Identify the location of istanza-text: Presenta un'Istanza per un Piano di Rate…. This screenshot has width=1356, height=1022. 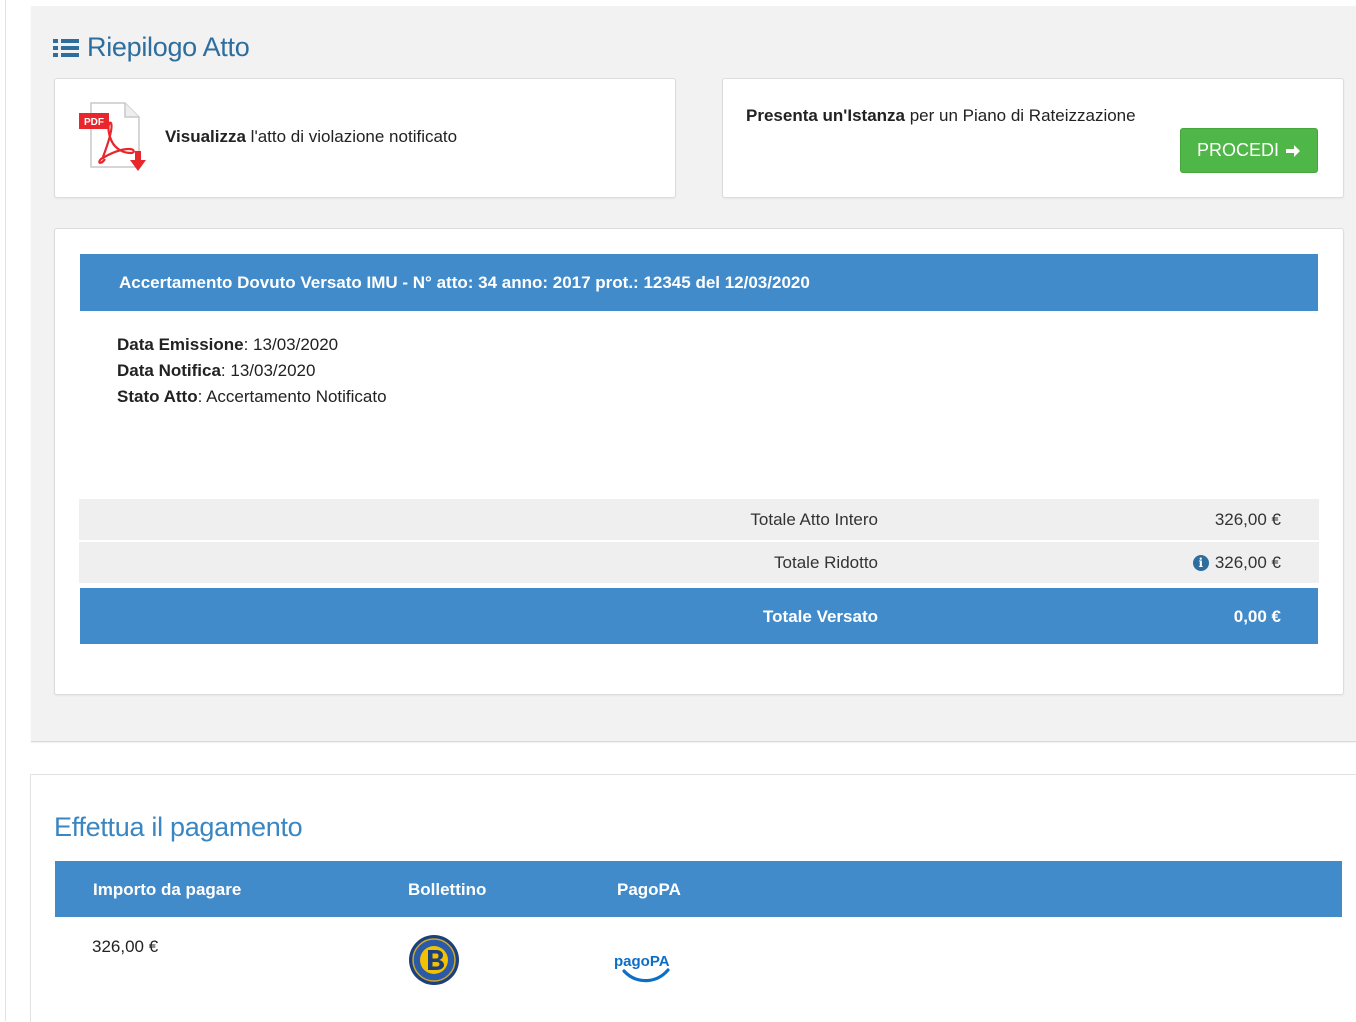
(941, 116).